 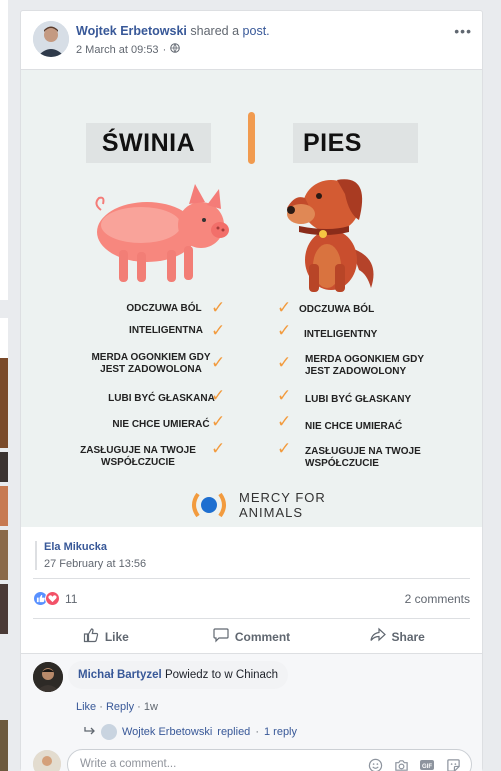 I want to click on right-trait-3: MERDA OGONKIEM GDY JEST ZADOWOLONY, so click(x=365, y=365).